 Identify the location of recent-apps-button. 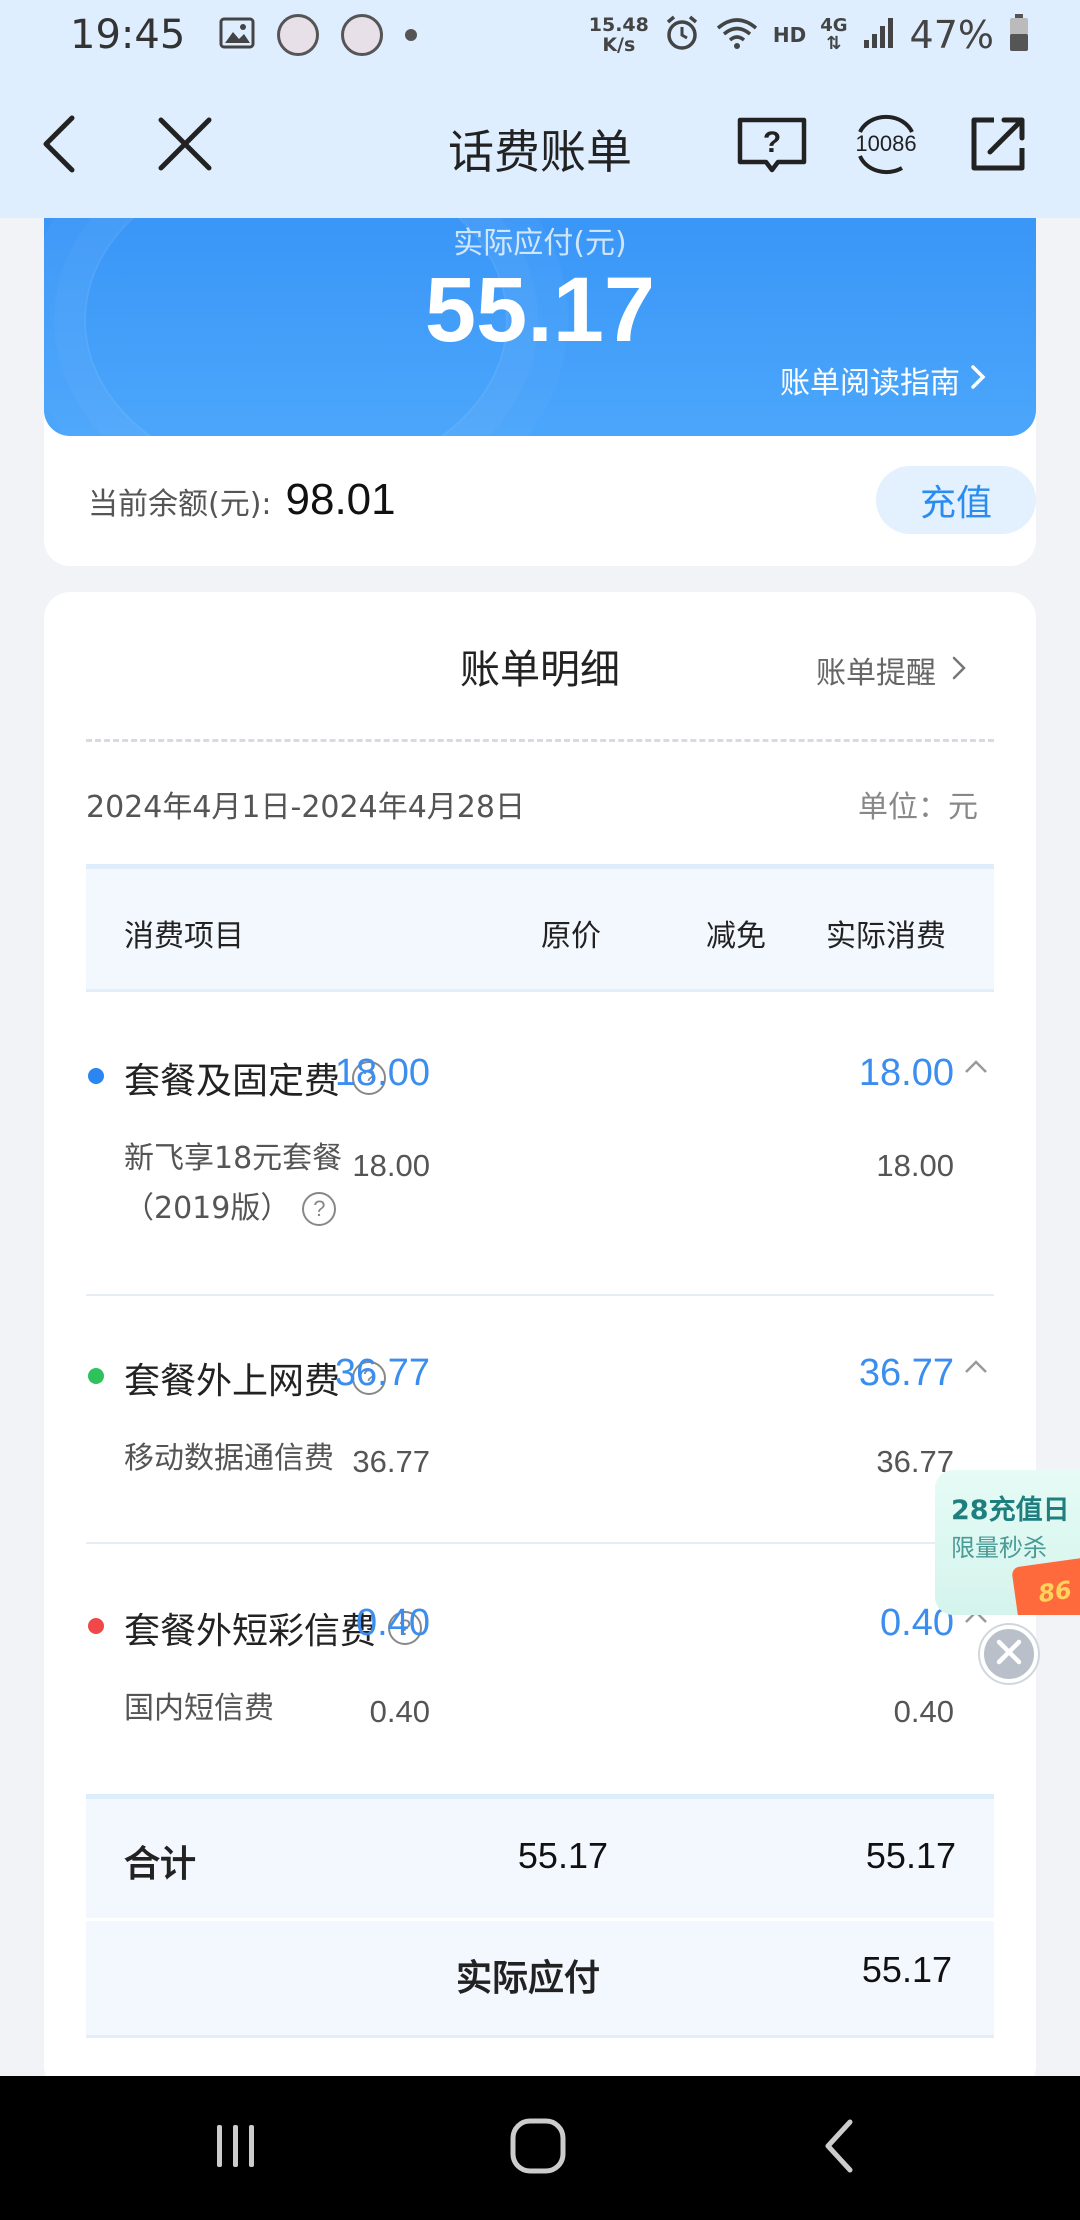
(236, 2148).